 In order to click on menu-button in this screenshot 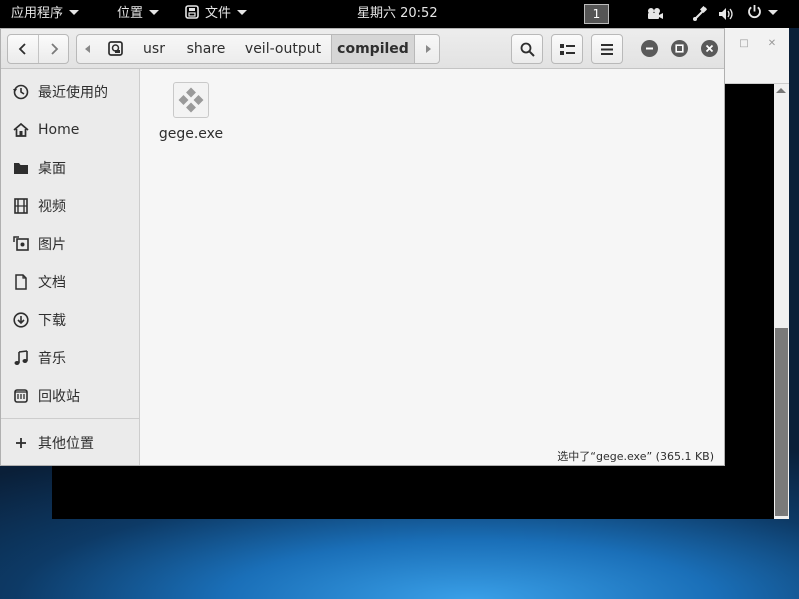, I will do `click(607, 49)`.